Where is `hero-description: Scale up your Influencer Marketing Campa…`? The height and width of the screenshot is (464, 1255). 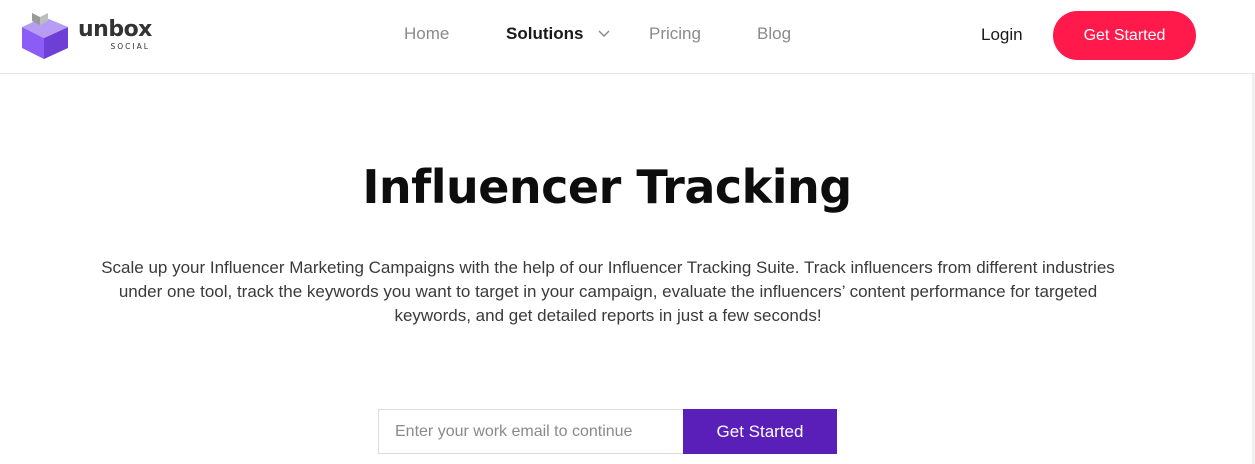
hero-description: Scale up your Influencer Marketing Campa… is located at coordinates (608, 292).